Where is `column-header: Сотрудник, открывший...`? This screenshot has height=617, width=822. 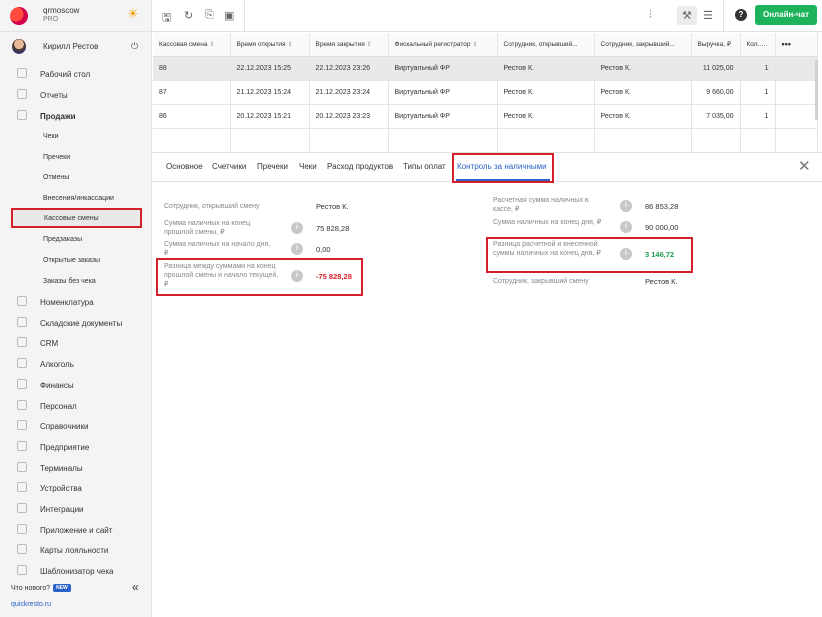 column-header: Сотрудник, открывший... is located at coordinates (546, 45).